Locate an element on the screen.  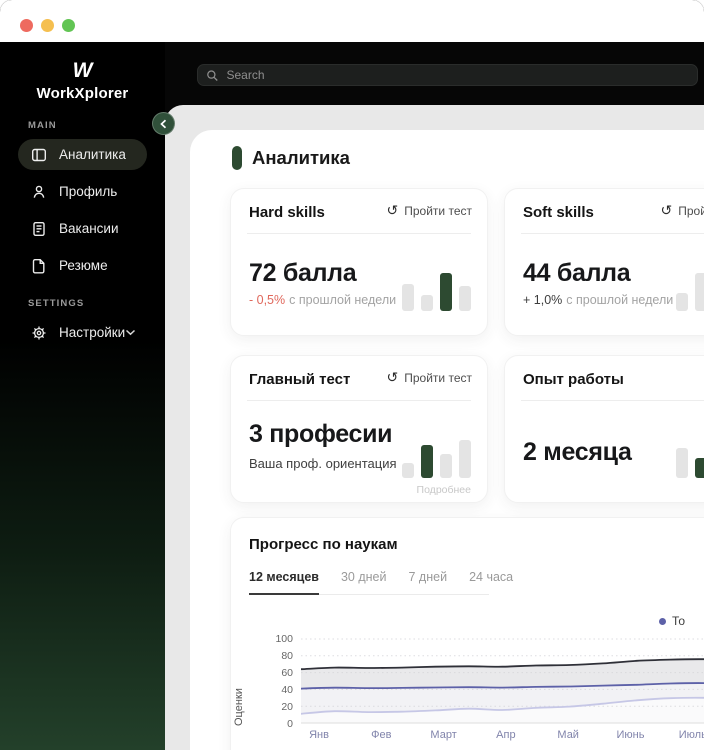
stat-delta-suffix: с прошлой недели is located at coordinates (343, 300).